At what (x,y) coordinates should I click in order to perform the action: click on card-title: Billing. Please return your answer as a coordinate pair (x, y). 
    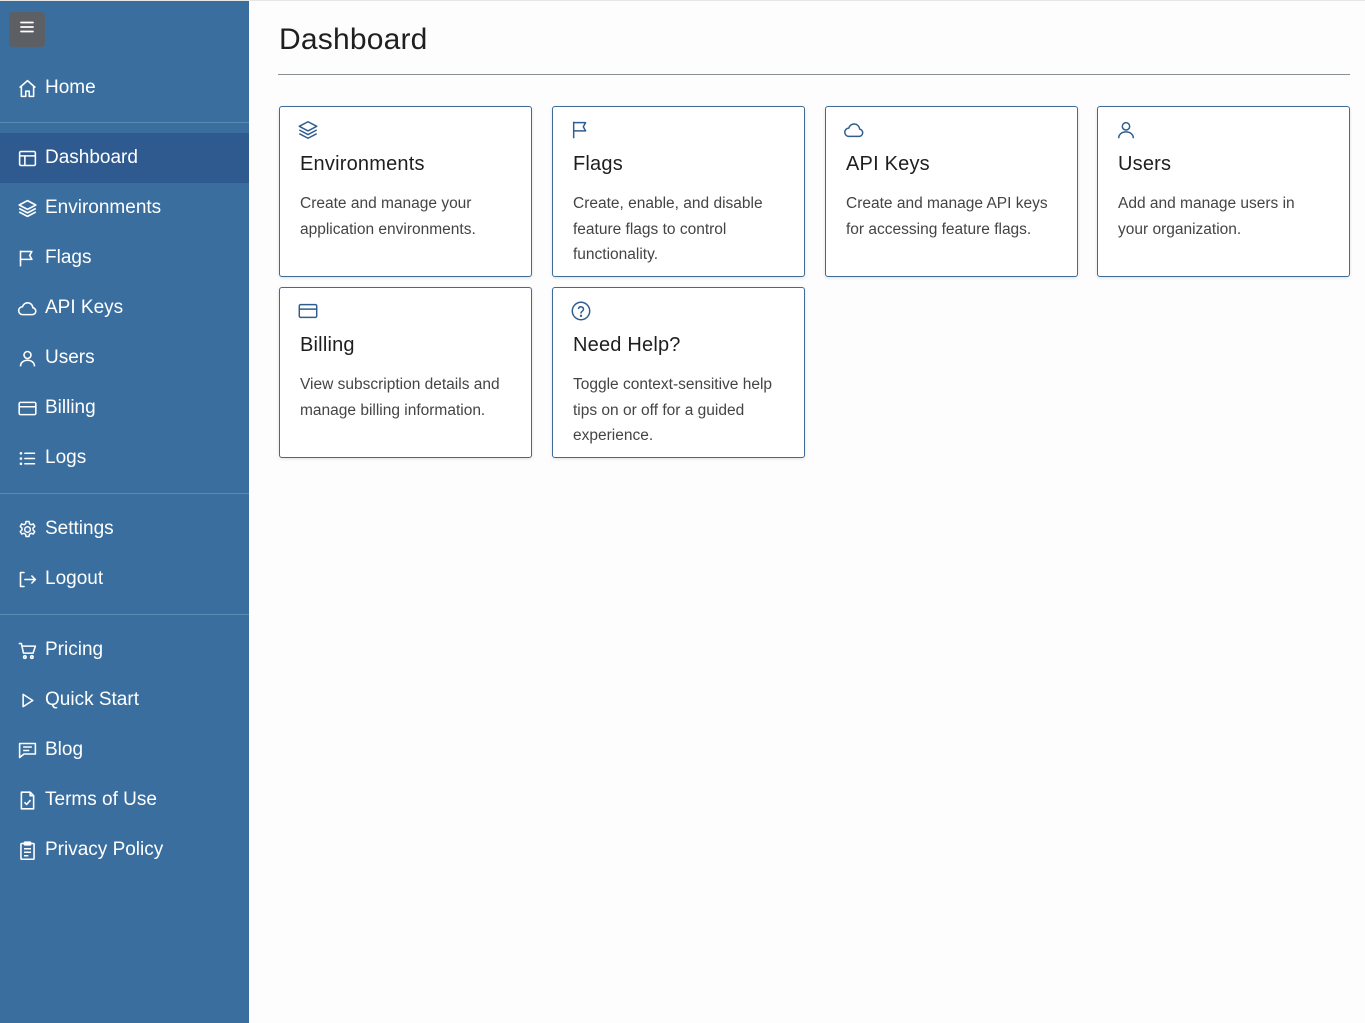
    Looking at the image, I should click on (327, 345).